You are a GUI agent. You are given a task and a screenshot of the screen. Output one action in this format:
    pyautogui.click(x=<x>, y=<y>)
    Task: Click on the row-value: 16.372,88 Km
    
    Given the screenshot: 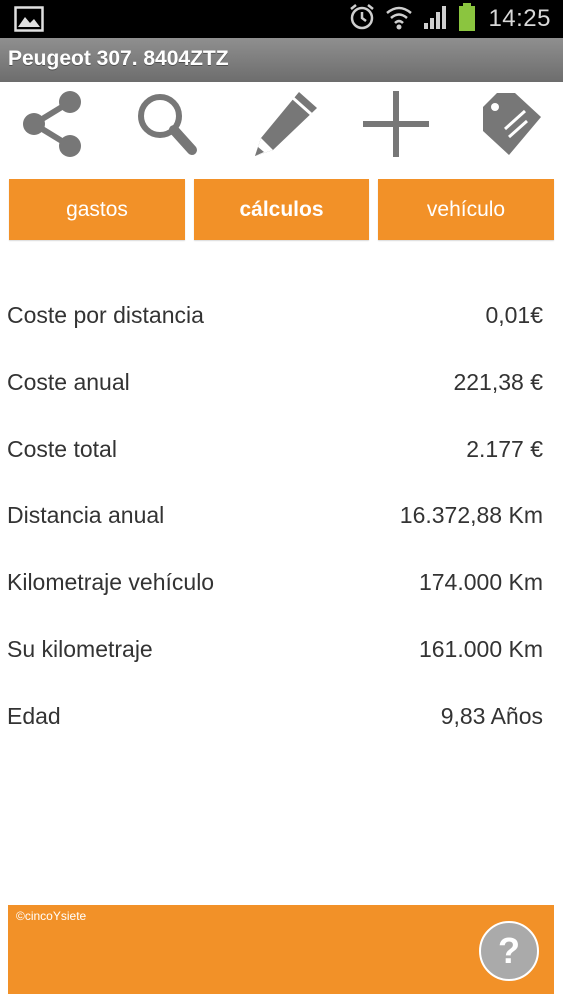 What is the action you would take?
    pyautogui.click(x=471, y=515)
    